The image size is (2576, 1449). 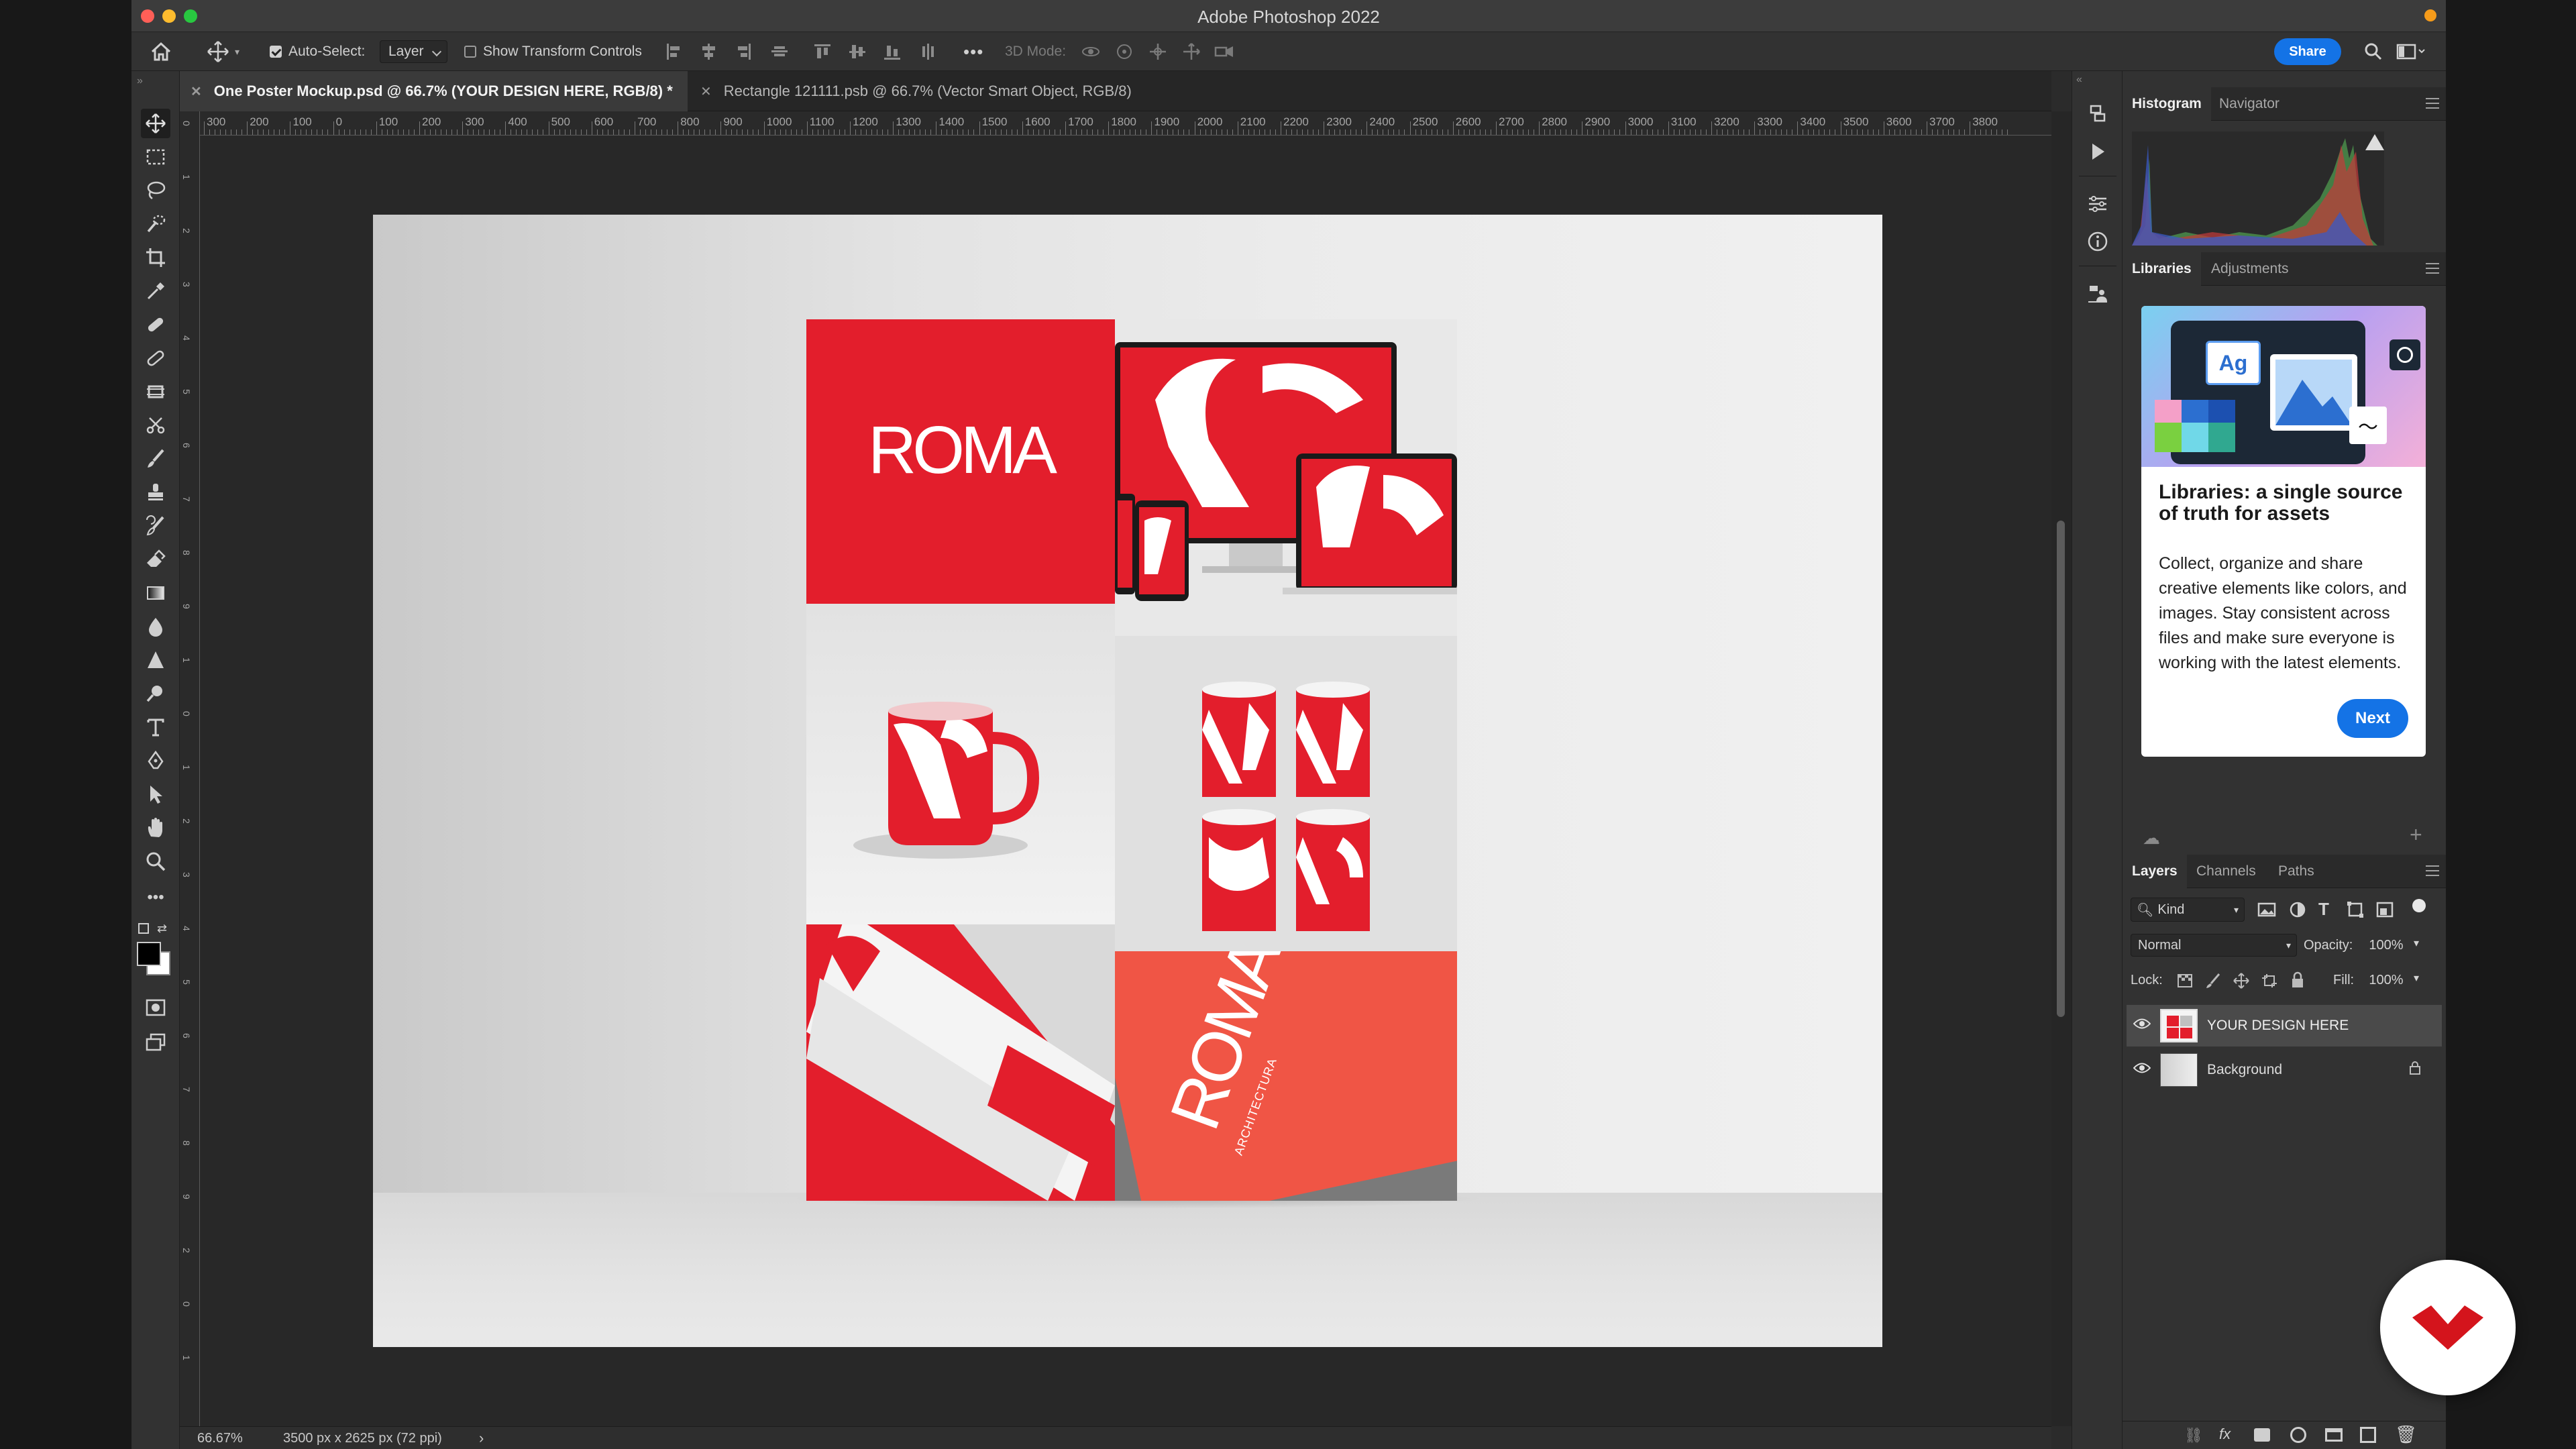 I want to click on 3d-roll-icon, so click(x=1124, y=51).